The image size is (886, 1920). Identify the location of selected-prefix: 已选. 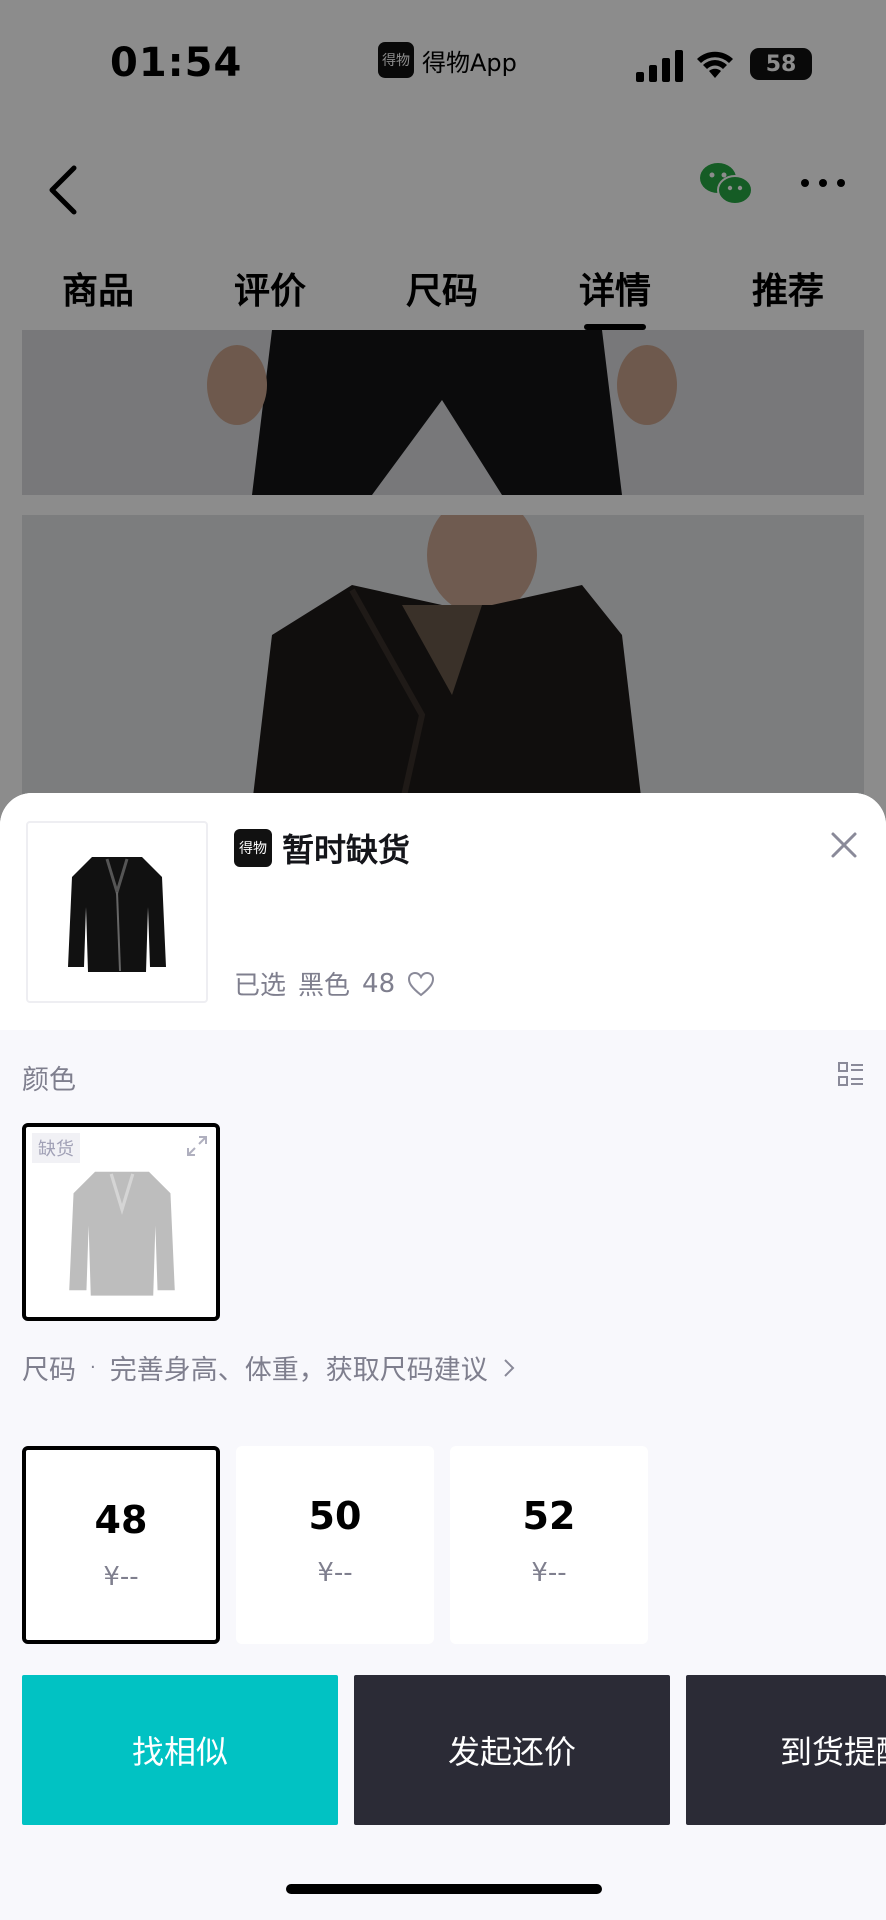
(260, 986).